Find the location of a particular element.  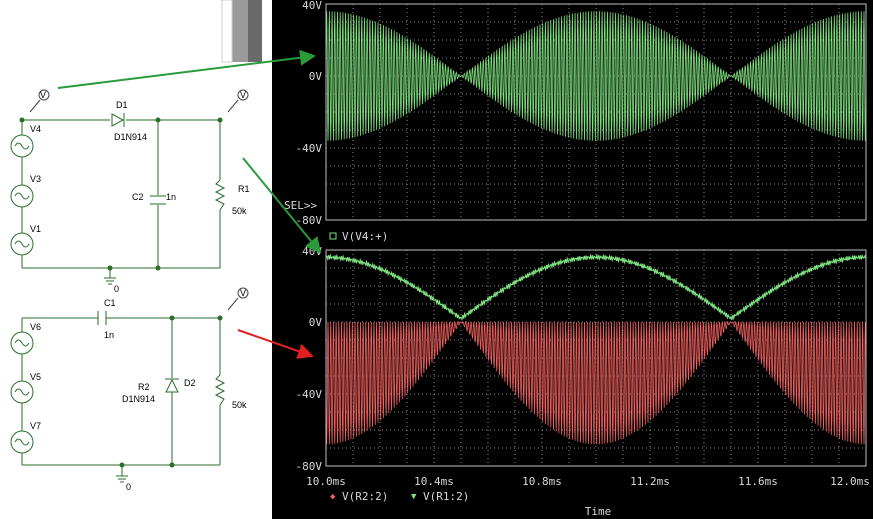

arrow-top-left is located at coordinates (186, 69).